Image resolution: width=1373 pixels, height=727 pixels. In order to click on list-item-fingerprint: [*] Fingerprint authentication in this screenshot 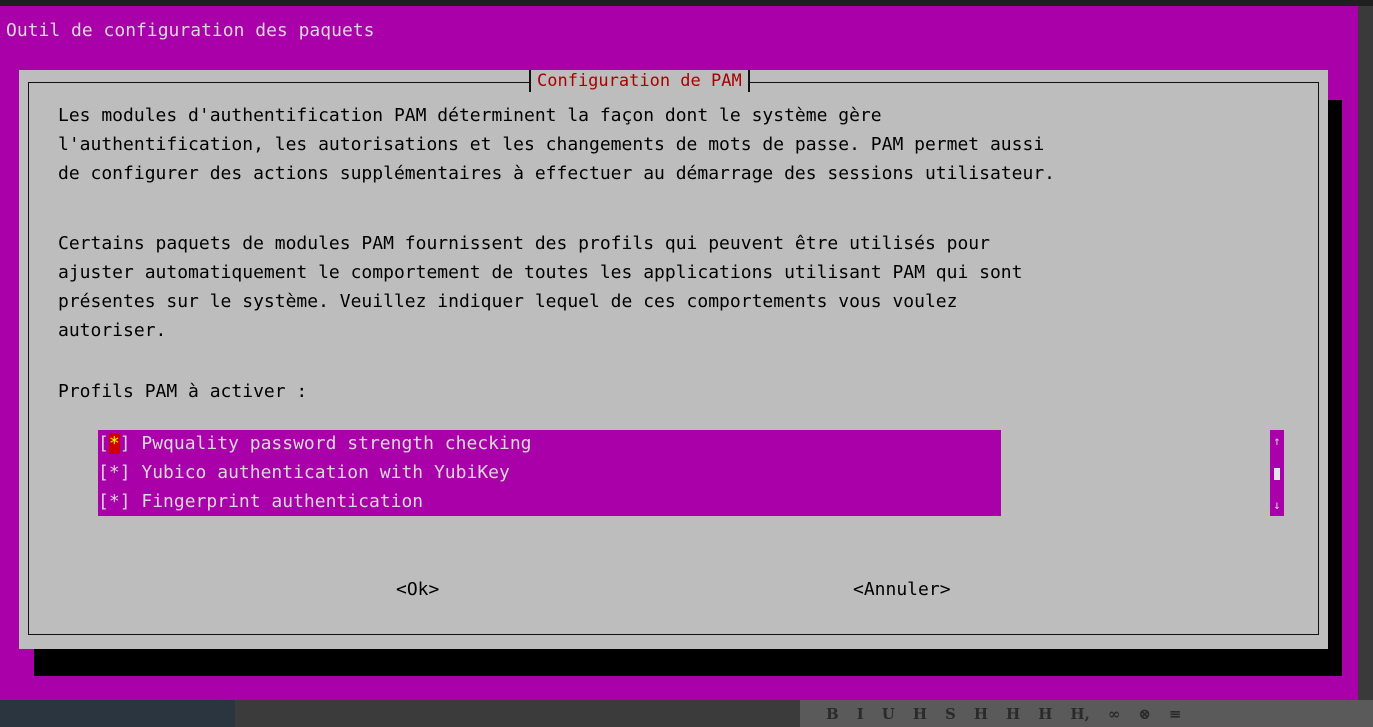, I will do `click(260, 502)`.